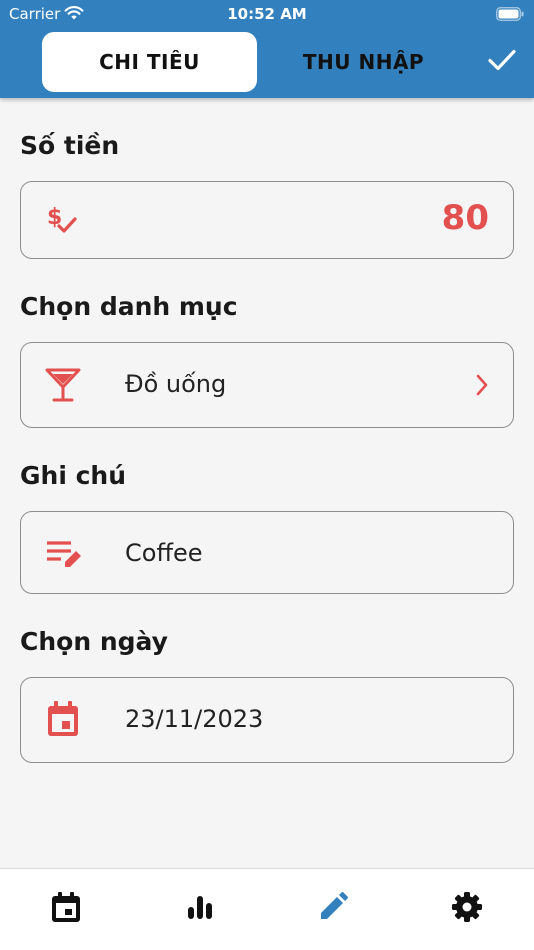 Image resolution: width=534 pixels, height=950 pixels. What do you see at coordinates (70, 145) in the screenshot?
I see `amount-label: Số tiền` at bounding box center [70, 145].